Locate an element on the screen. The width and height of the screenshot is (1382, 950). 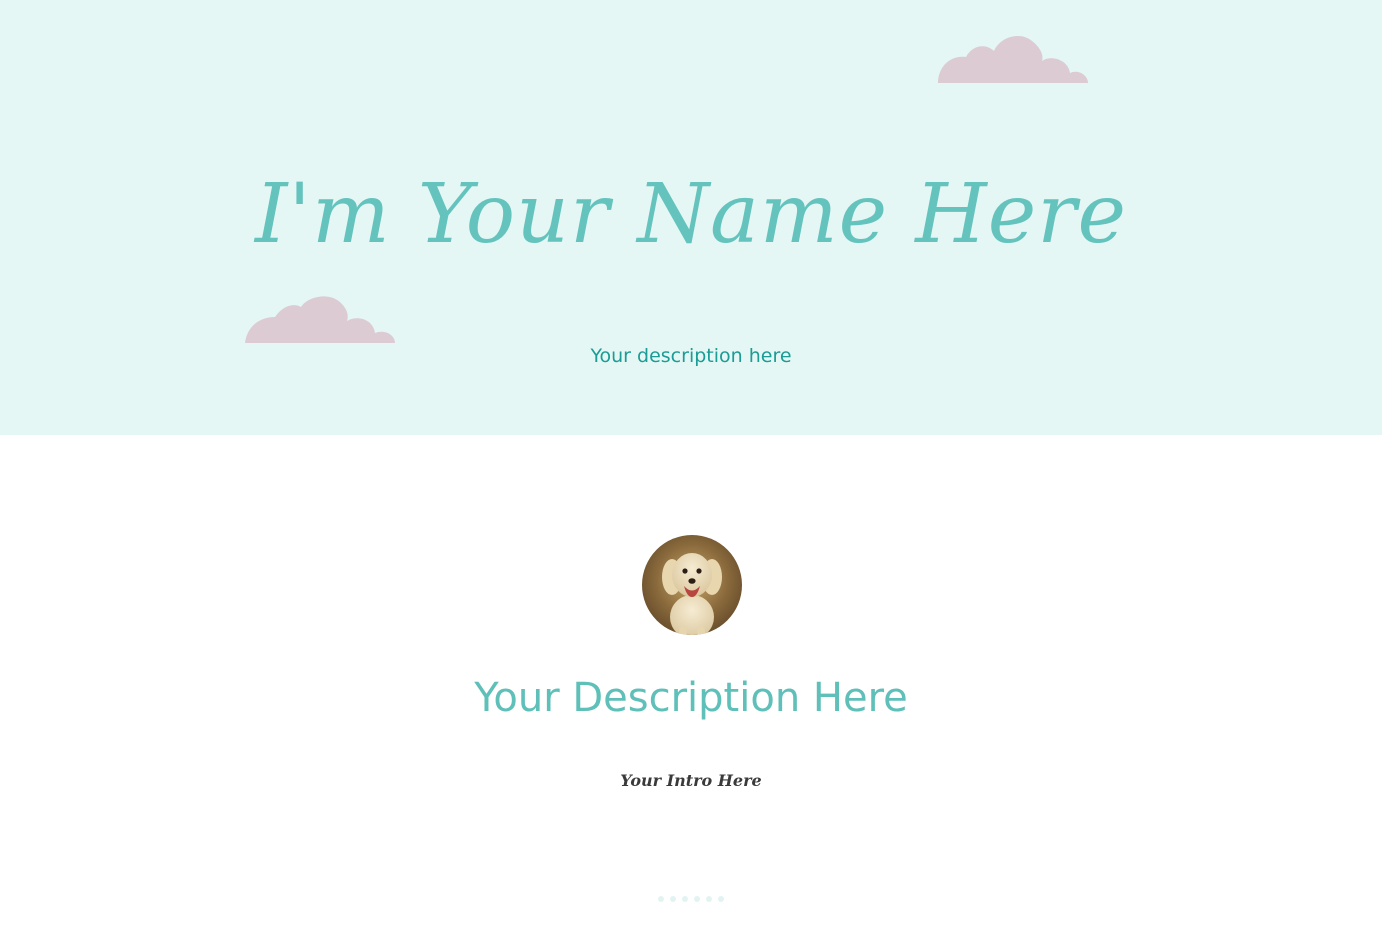
hero-subtitle: Your description here is located at coordinates (691, 356).